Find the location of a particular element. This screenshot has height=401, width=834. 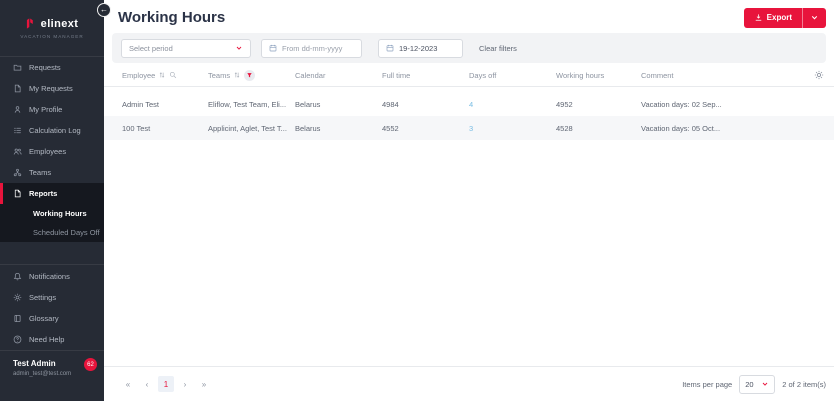

sidebar-item-need-help: Need Help is located at coordinates (52, 339).